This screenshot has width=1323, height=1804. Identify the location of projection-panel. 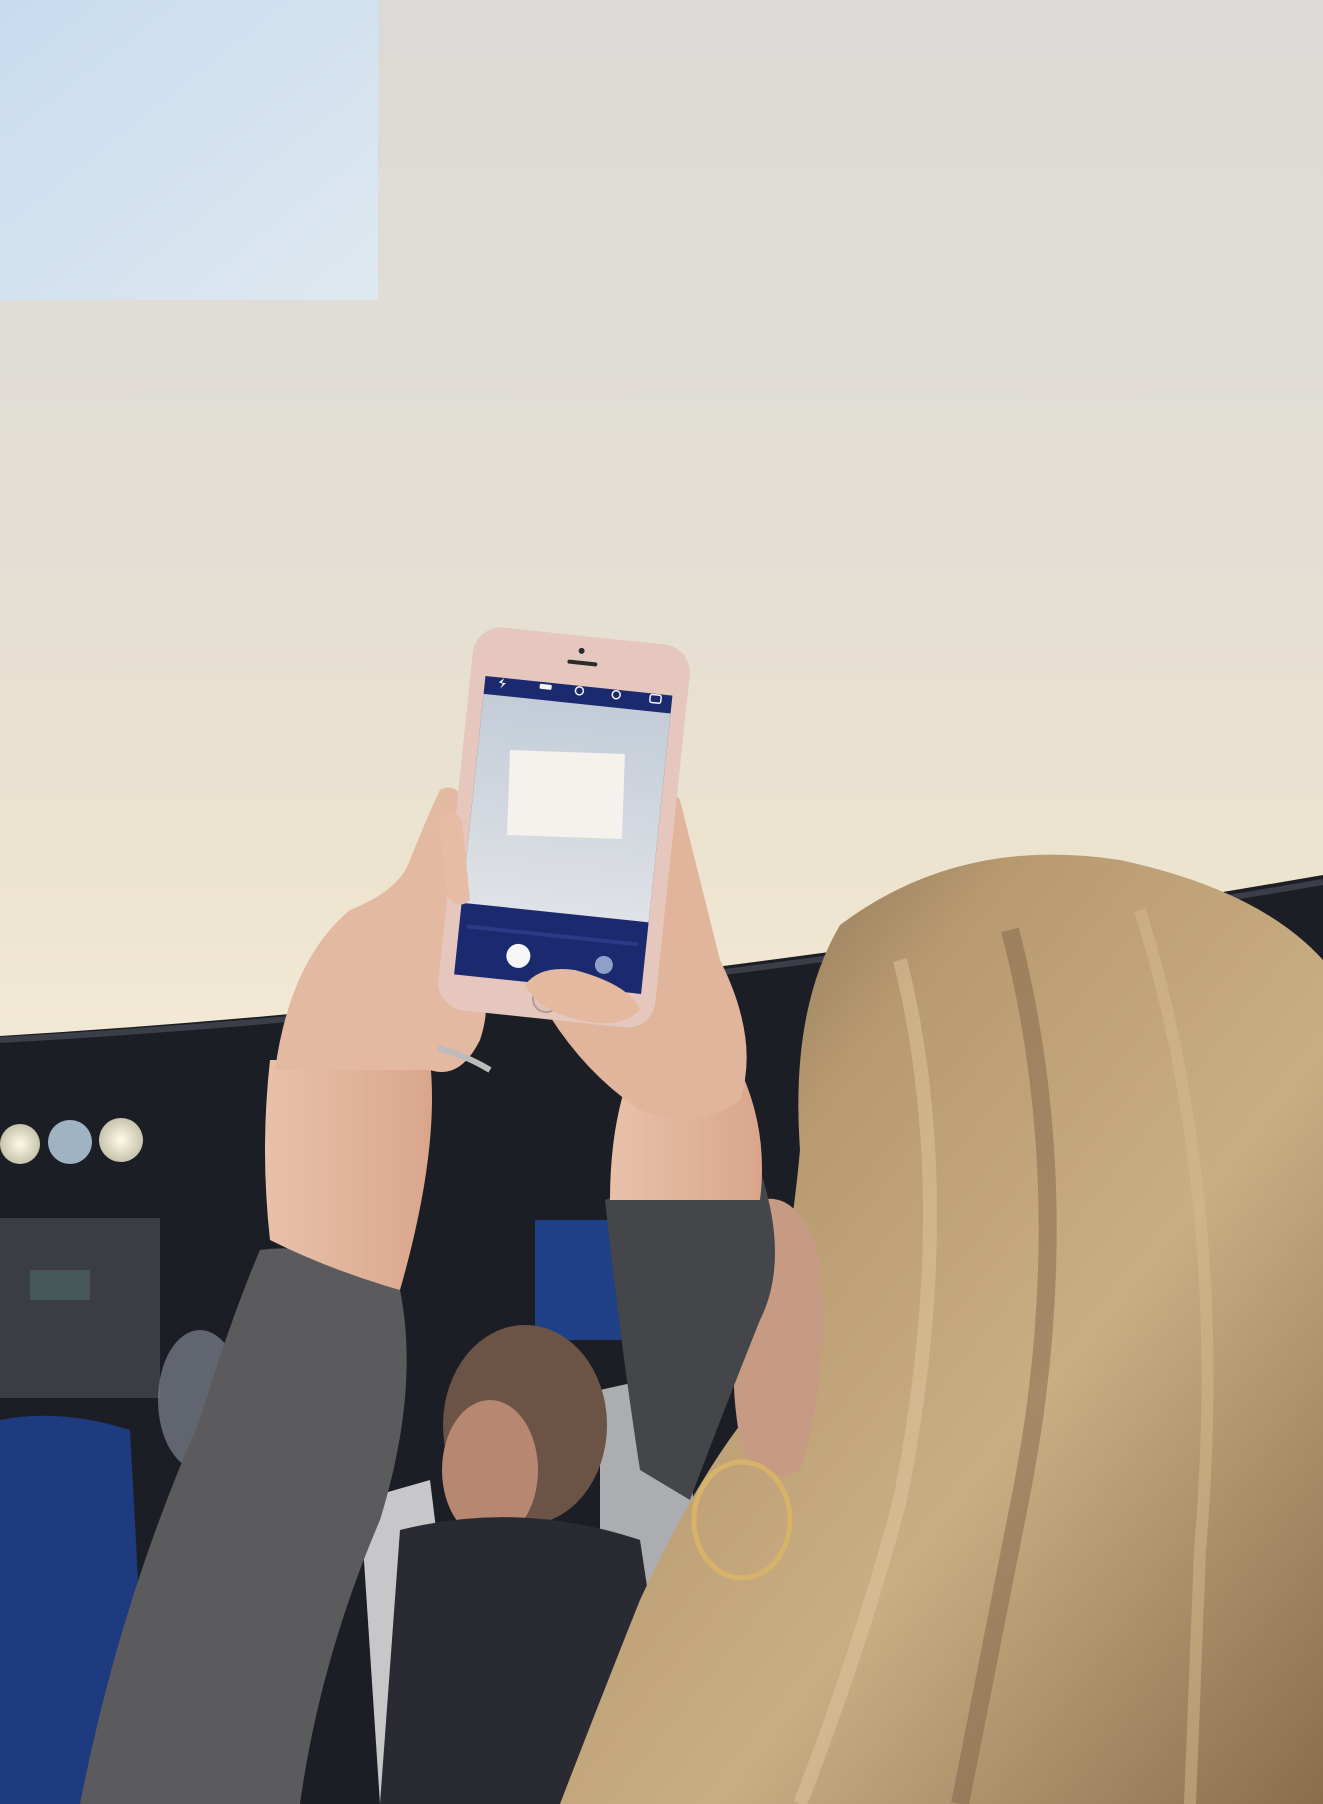
(189, 150).